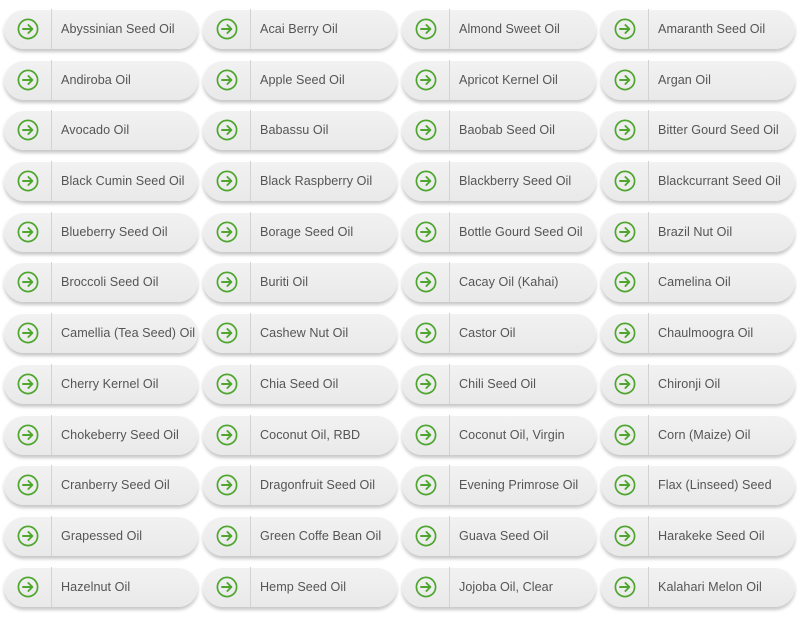 The width and height of the screenshot is (800, 622). What do you see at coordinates (96, 586) in the screenshot?
I see `oil-link-label: Hazelnut Oil` at bounding box center [96, 586].